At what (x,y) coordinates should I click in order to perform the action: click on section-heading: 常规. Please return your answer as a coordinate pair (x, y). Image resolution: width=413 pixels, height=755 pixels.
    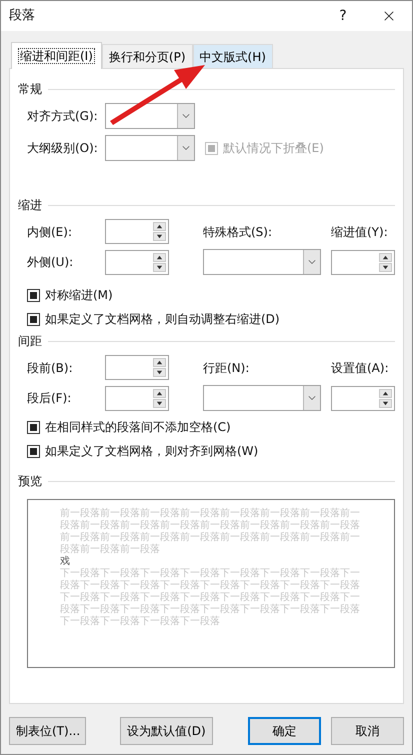
    Looking at the image, I should click on (30, 89).